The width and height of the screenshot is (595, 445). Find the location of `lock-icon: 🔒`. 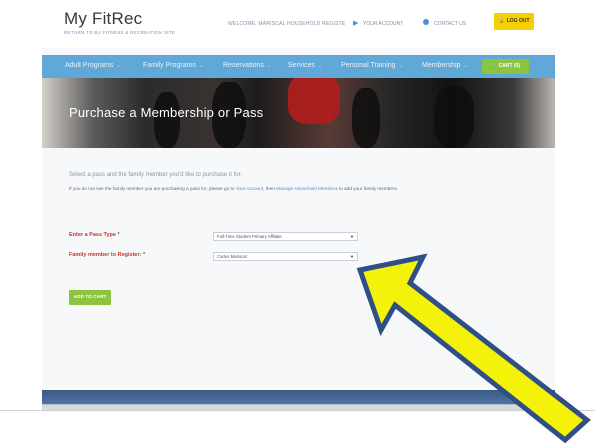

lock-icon: 🔒 is located at coordinates (501, 21).